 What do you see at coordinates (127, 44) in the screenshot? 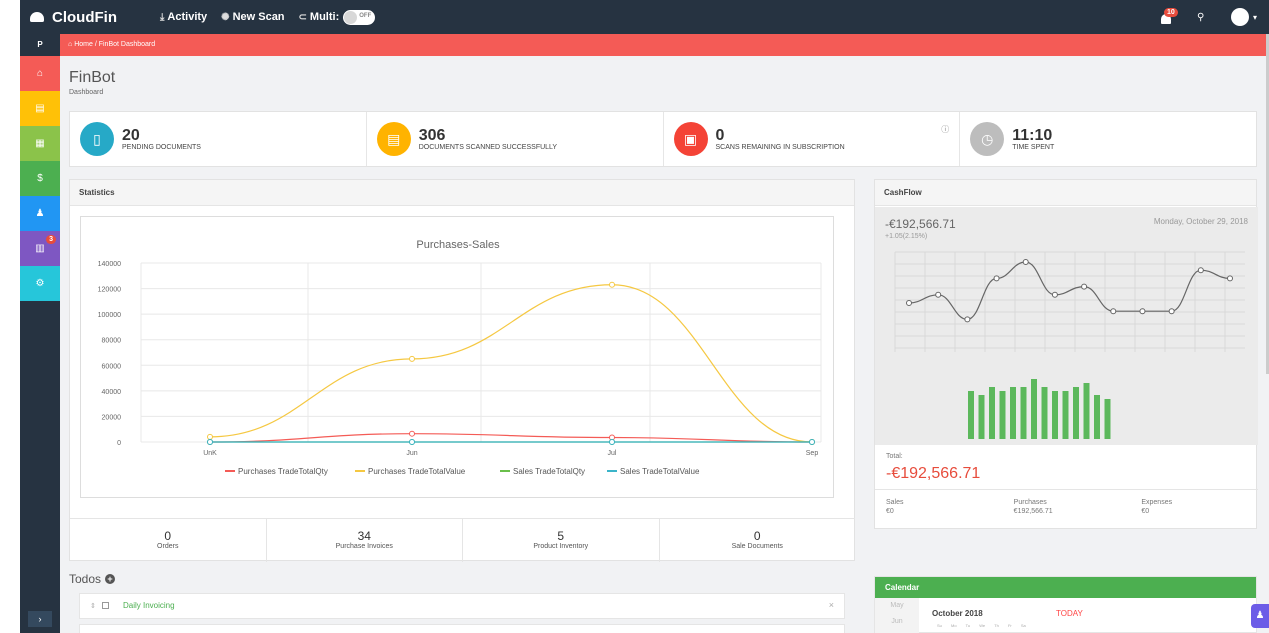
I see `breadcrumb-current: FinBot Dashboard` at bounding box center [127, 44].